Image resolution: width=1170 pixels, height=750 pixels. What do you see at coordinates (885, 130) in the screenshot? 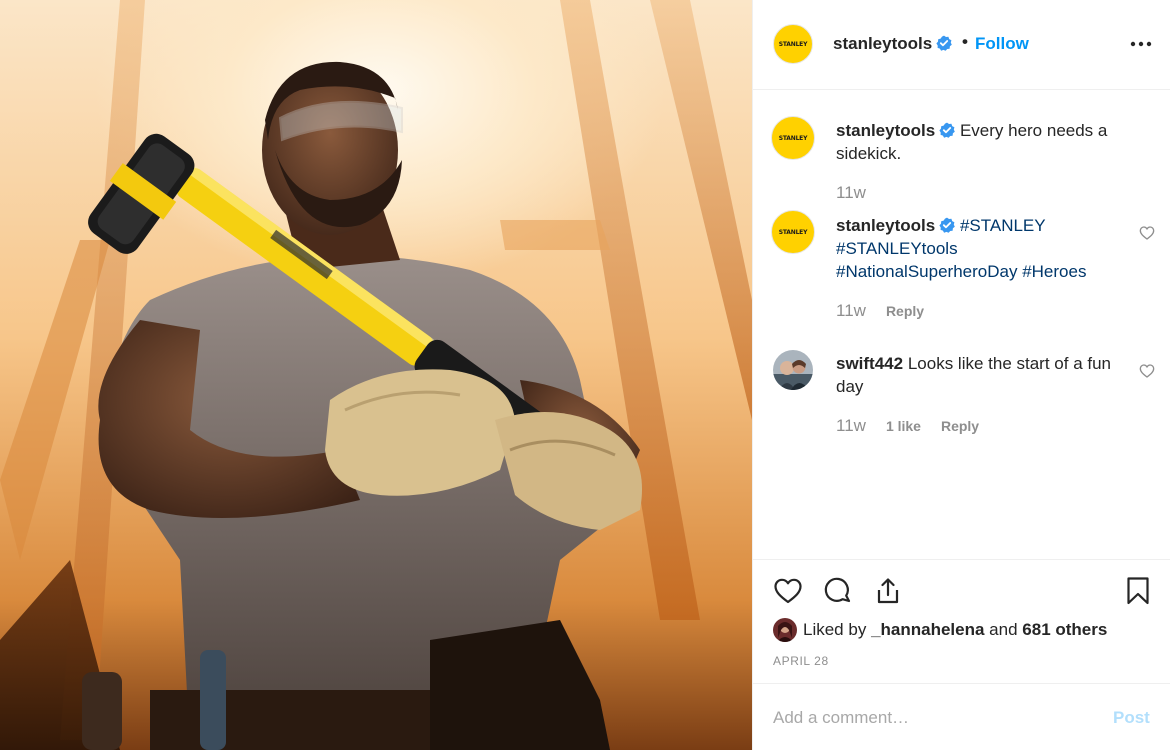
I see `caption-username: stanleytools` at bounding box center [885, 130].